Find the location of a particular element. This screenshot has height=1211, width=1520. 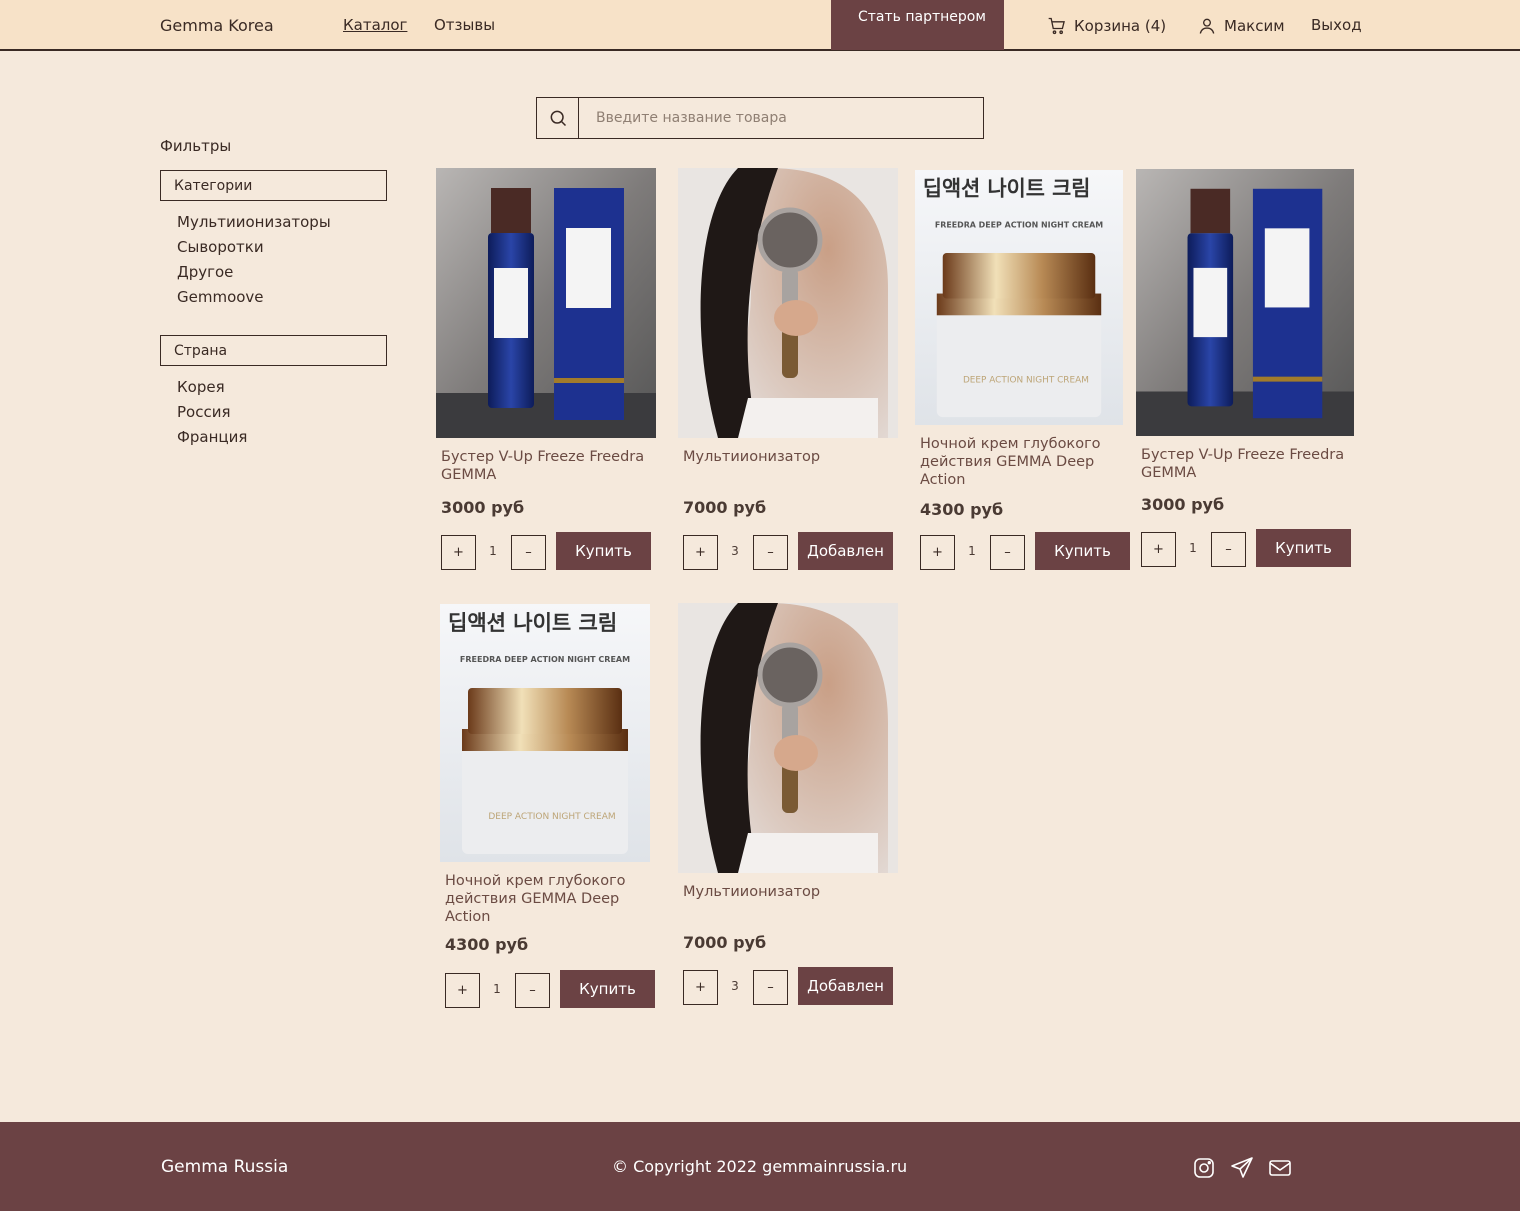

telegram-icon is located at coordinates (1242, 1168).